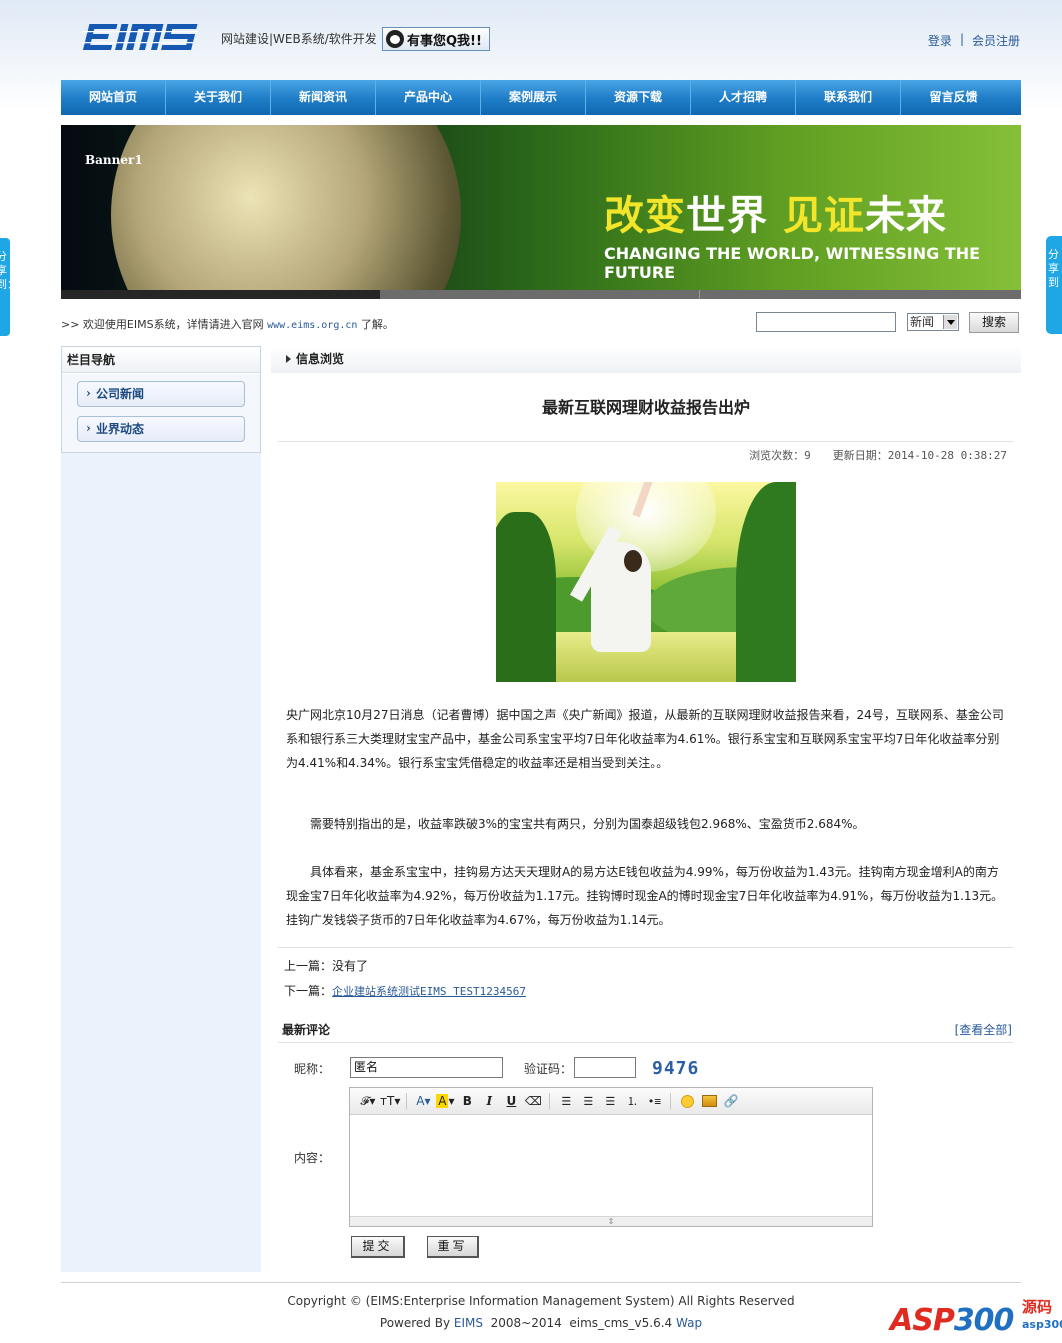 The image size is (1062, 1343). Describe the element at coordinates (826, 322) in the screenshot. I see `search-input` at that location.